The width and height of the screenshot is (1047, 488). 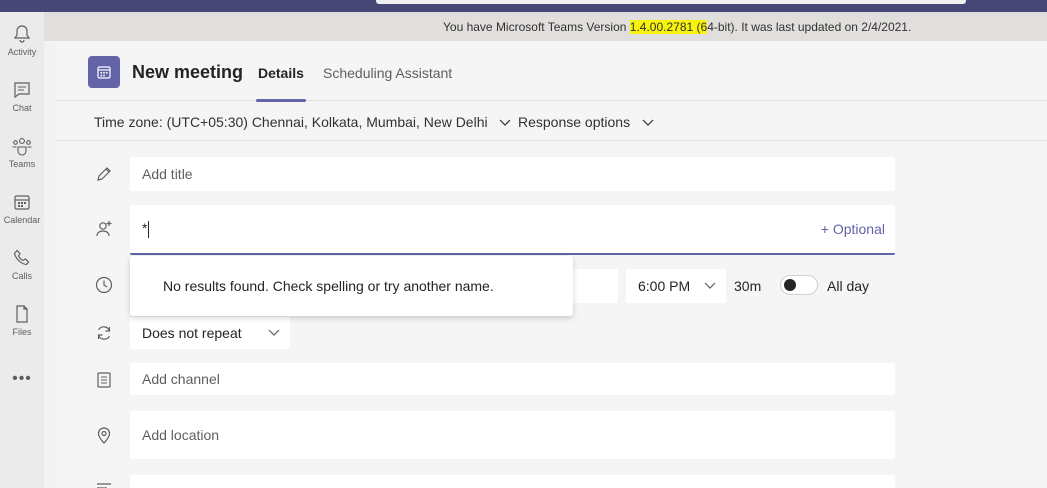 I want to click on page-title: New meeting, so click(x=188, y=72).